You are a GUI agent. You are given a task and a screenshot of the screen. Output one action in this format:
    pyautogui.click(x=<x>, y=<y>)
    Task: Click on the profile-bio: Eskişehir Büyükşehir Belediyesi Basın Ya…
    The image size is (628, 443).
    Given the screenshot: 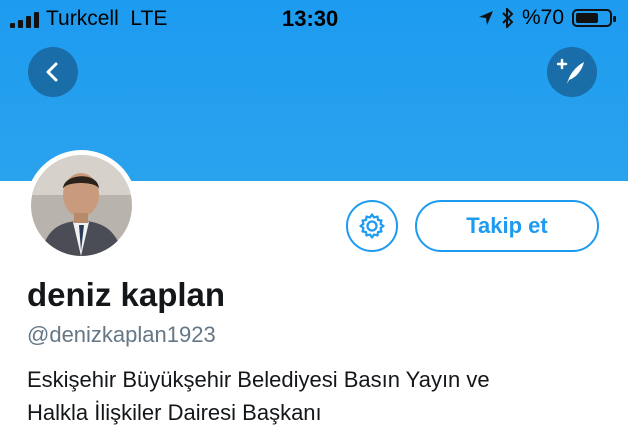 What is the action you would take?
    pyautogui.click(x=317, y=396)
    